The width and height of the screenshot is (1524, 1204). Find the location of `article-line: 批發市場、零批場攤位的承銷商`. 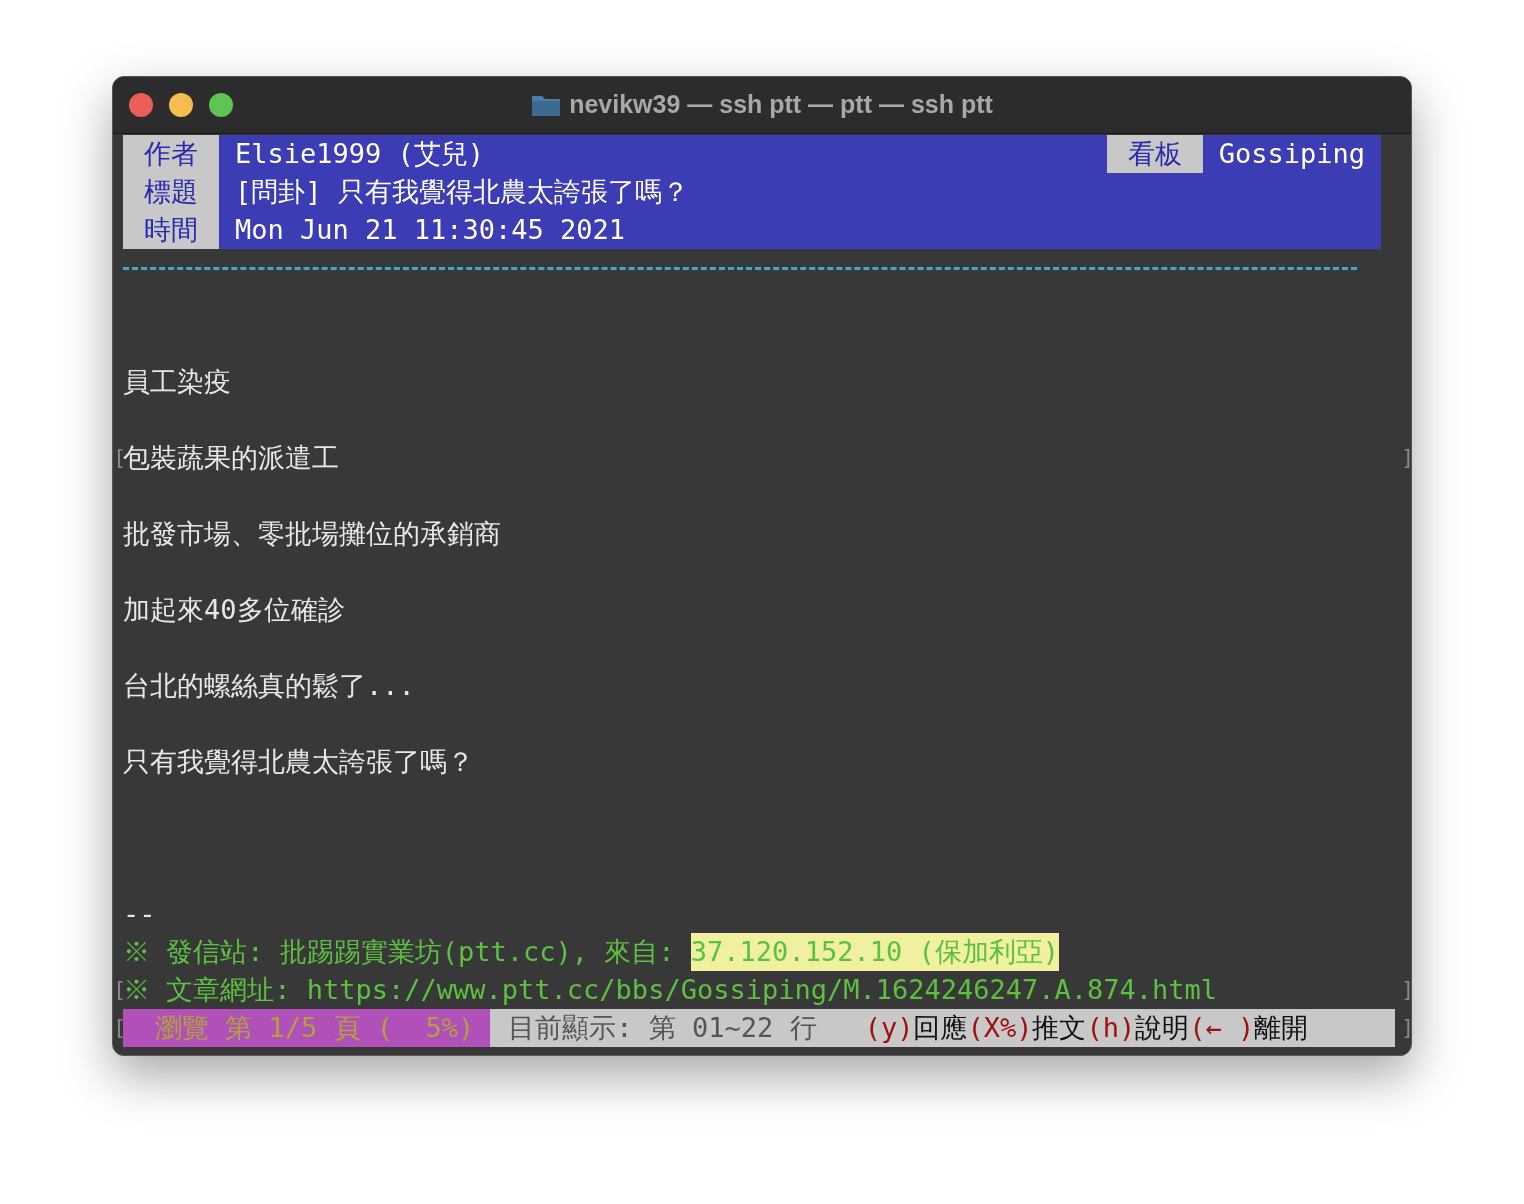

article-line: 批發市場、零批場攤位的承銷商 is located at coordinates (312, 534).